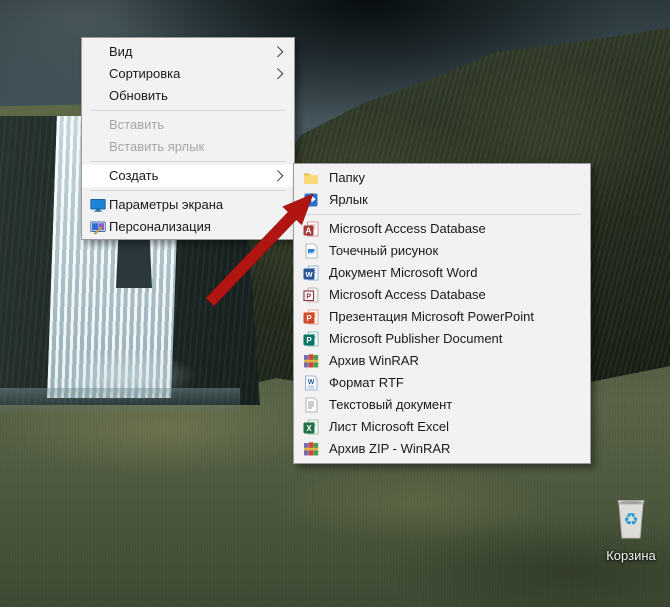 This screenshot has height=607, width=670. I want to click on submenu-item-label: Формат RTF, so click(366, 382).